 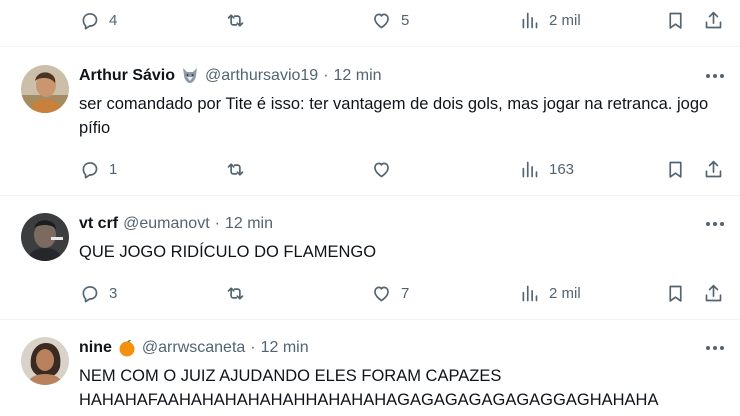 What do you see at coordinates (98, 224) in the screenshot?
I see `display-name: vt crf` at bounding box center [98, 224].